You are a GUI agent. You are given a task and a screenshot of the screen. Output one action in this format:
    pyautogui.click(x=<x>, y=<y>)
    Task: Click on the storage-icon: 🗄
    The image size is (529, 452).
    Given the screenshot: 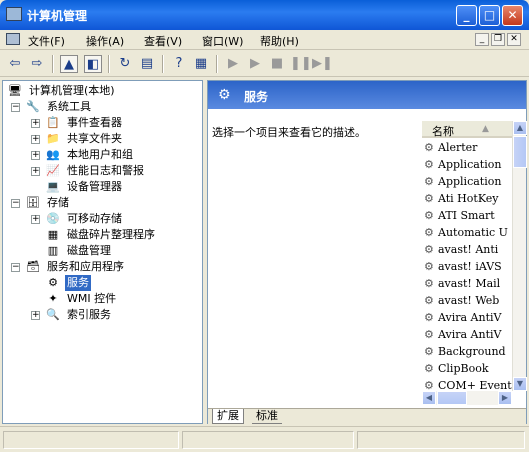 What is the action you would take?
    pyautogui.click(x=33, y=202)
    